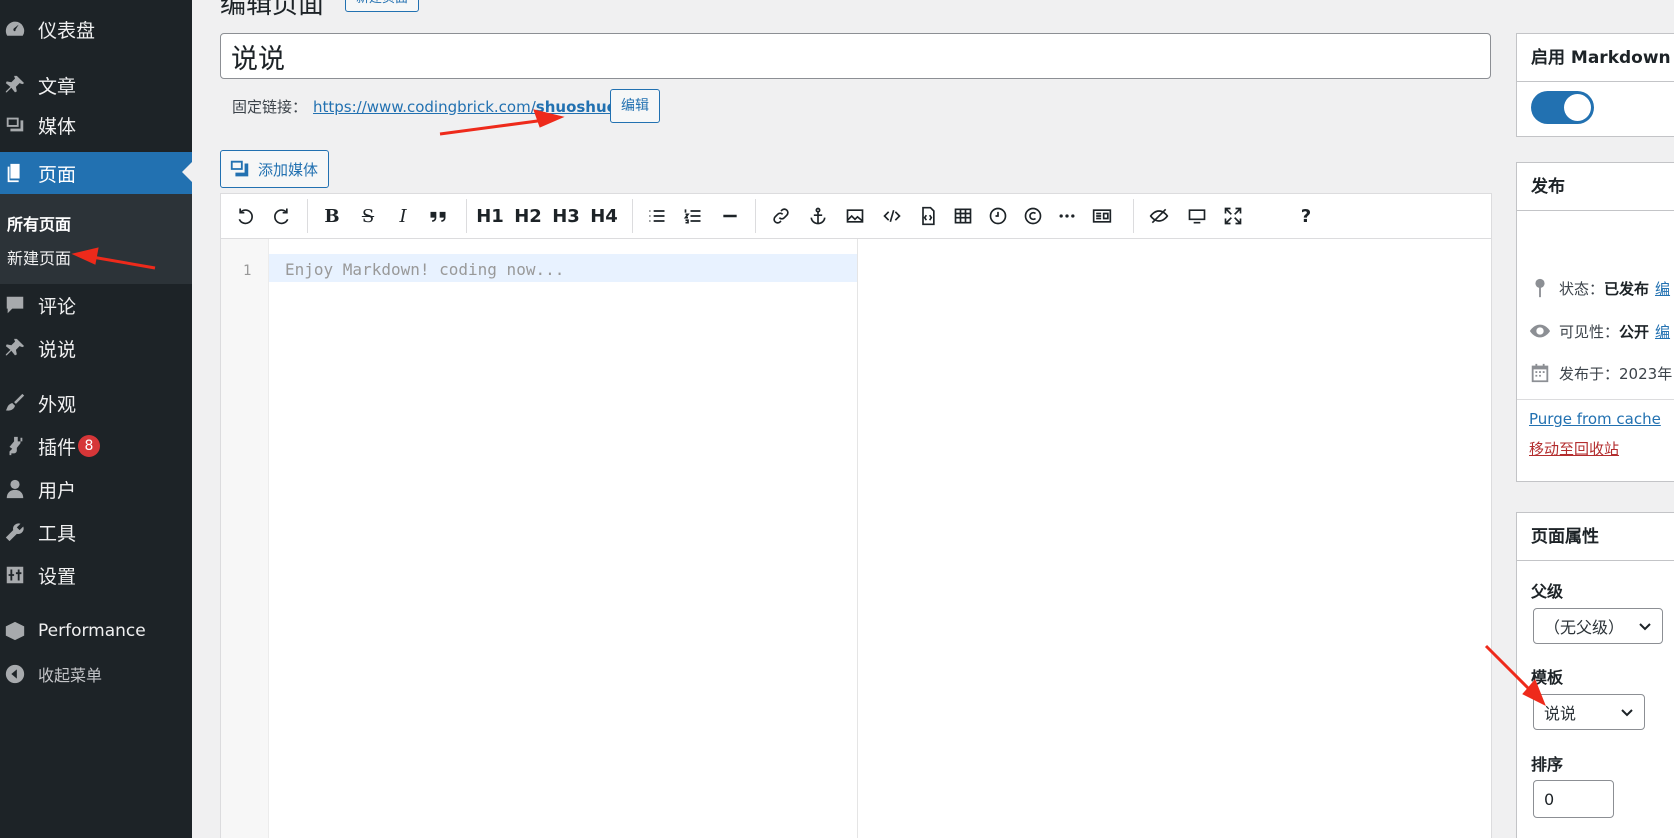  What do you see at coordinates (57, 576) in the screenshot?
I see `sidebar-item-label: 设置` at bounding box center [57, 576].